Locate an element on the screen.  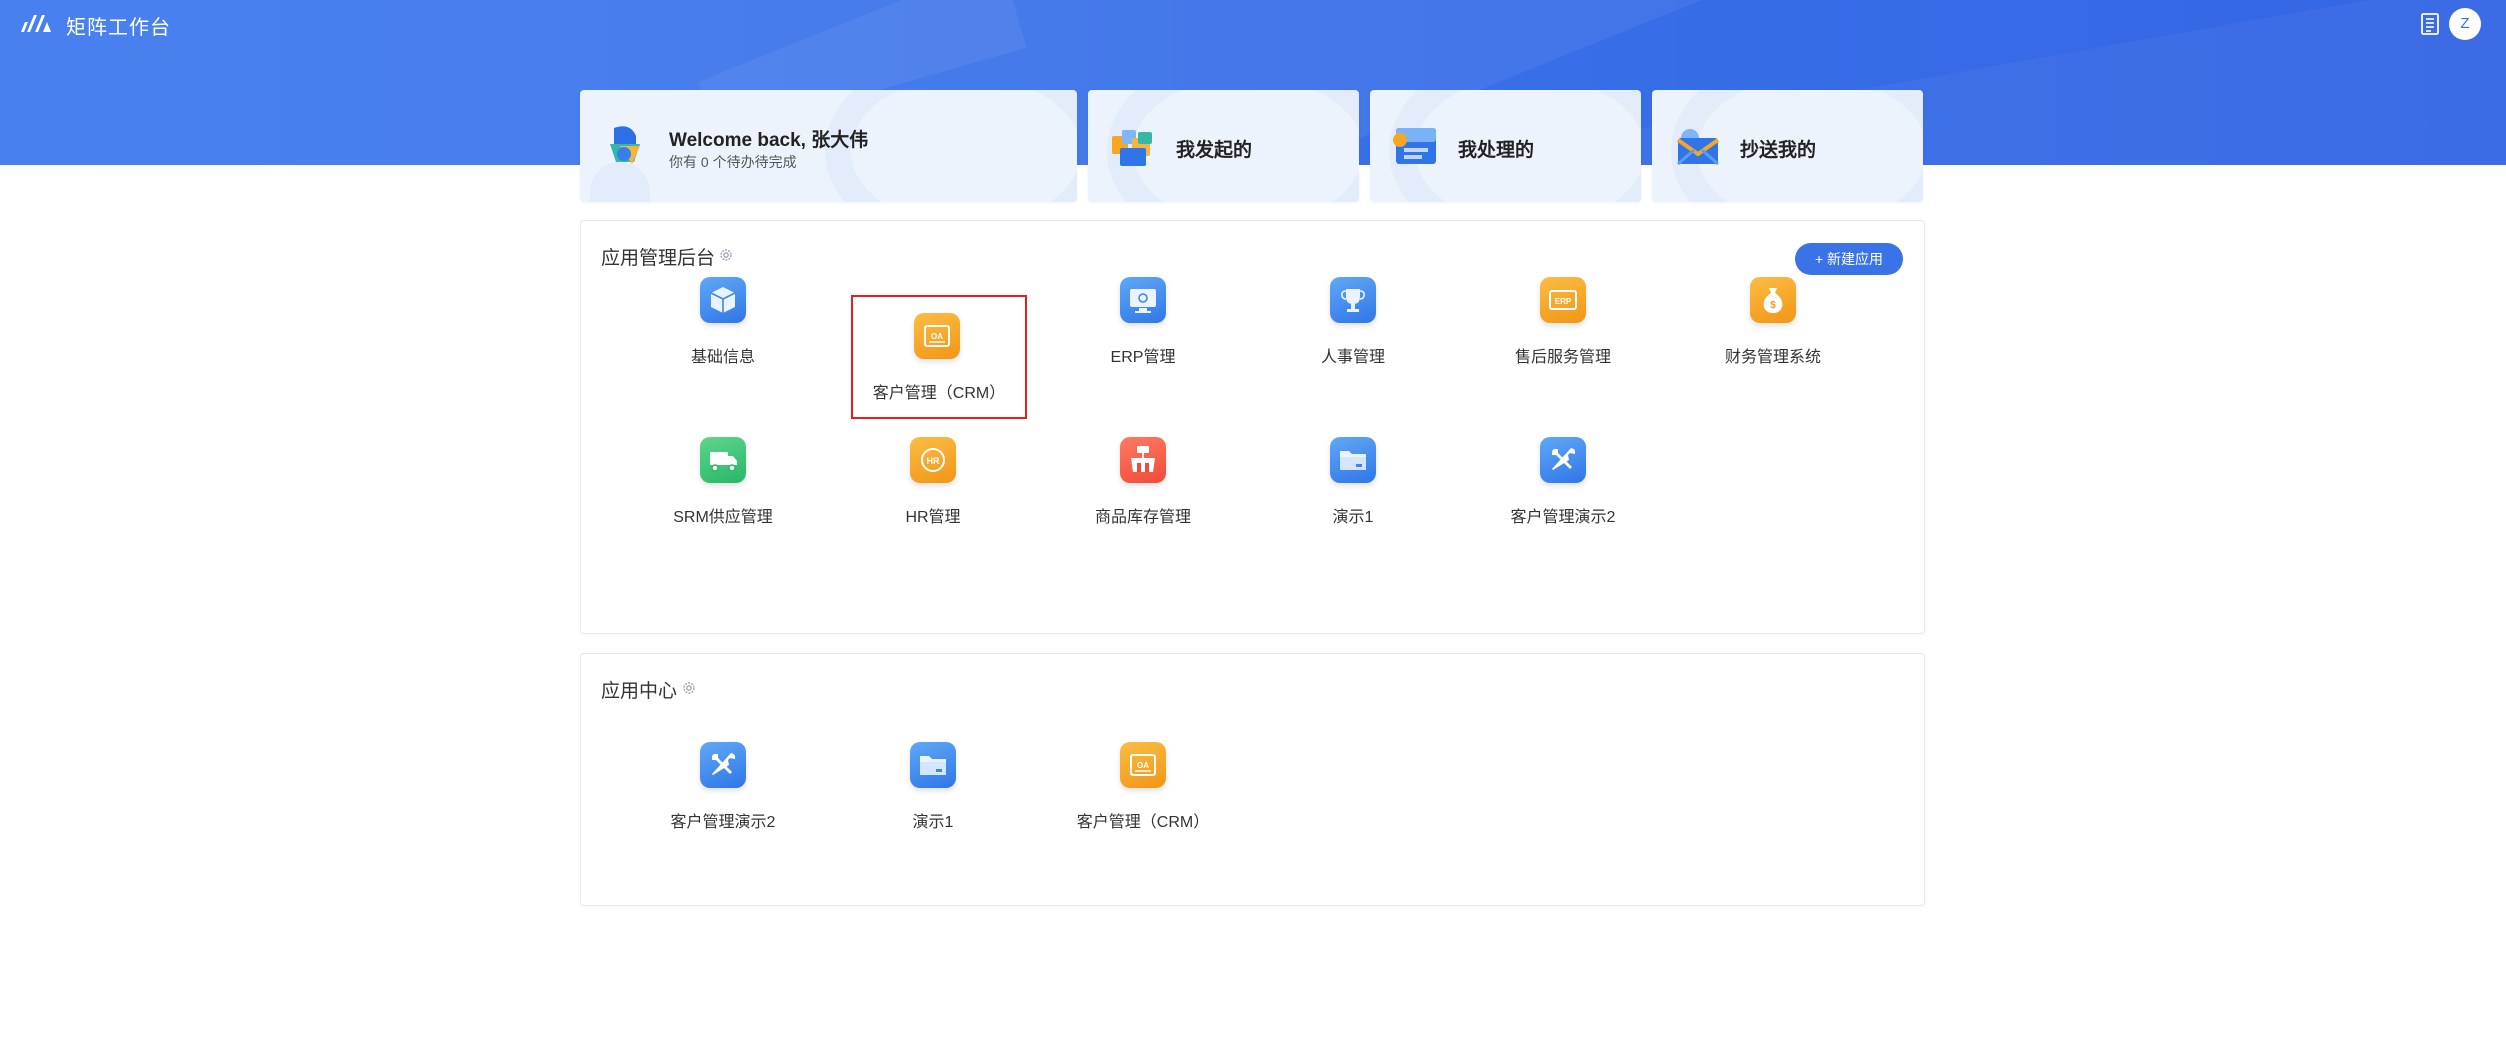
app-tile-basic-info: 基础信息 is located at coordinates (723, 320).